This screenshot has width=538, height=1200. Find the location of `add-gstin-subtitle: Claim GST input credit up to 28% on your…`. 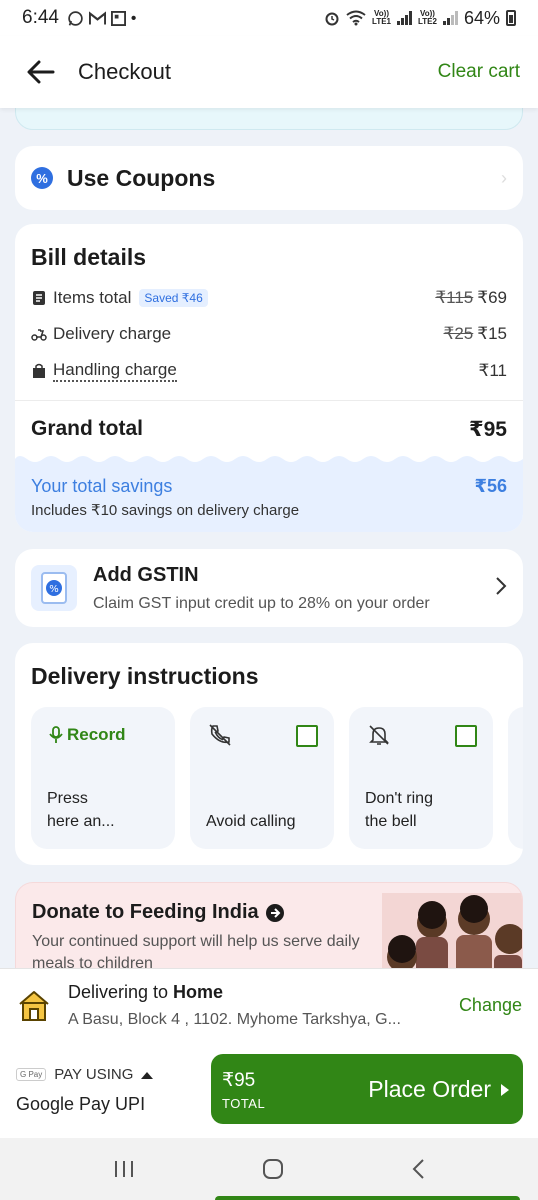

add-gstin-subtitle: Claim GST input credit up to 28% on your… is located at coordinates (261, 603).